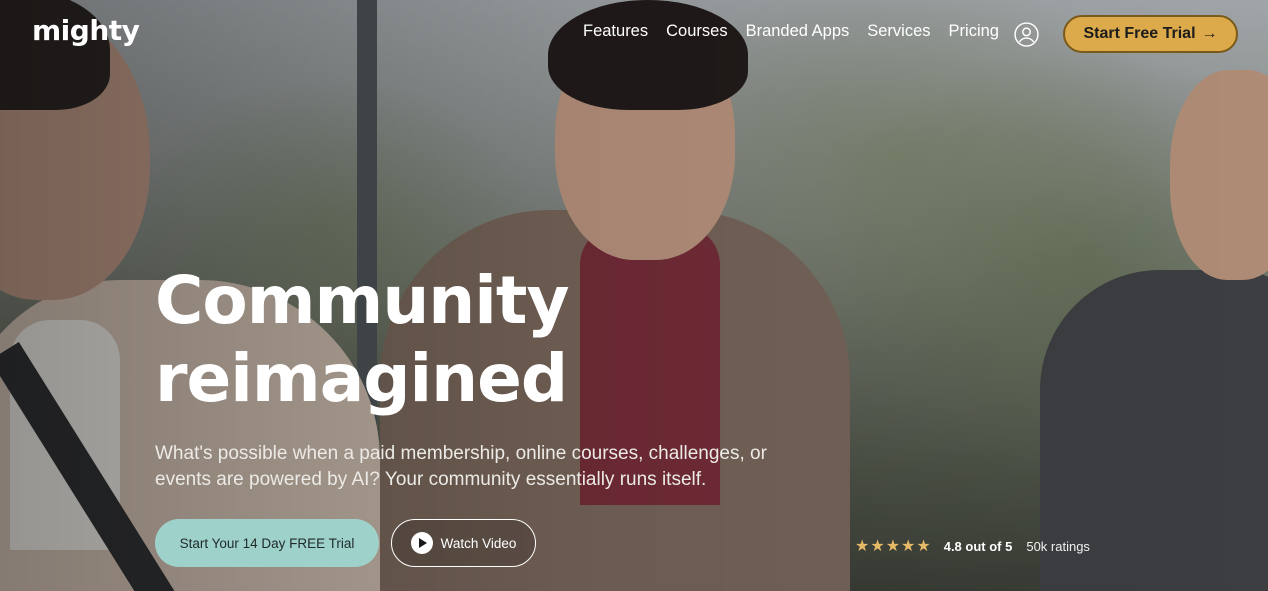 The image size is (1268, 591). Describe the element at coordinates (1209, 33) in the screenshot. I see `arrow-right-icon: →` at that location.